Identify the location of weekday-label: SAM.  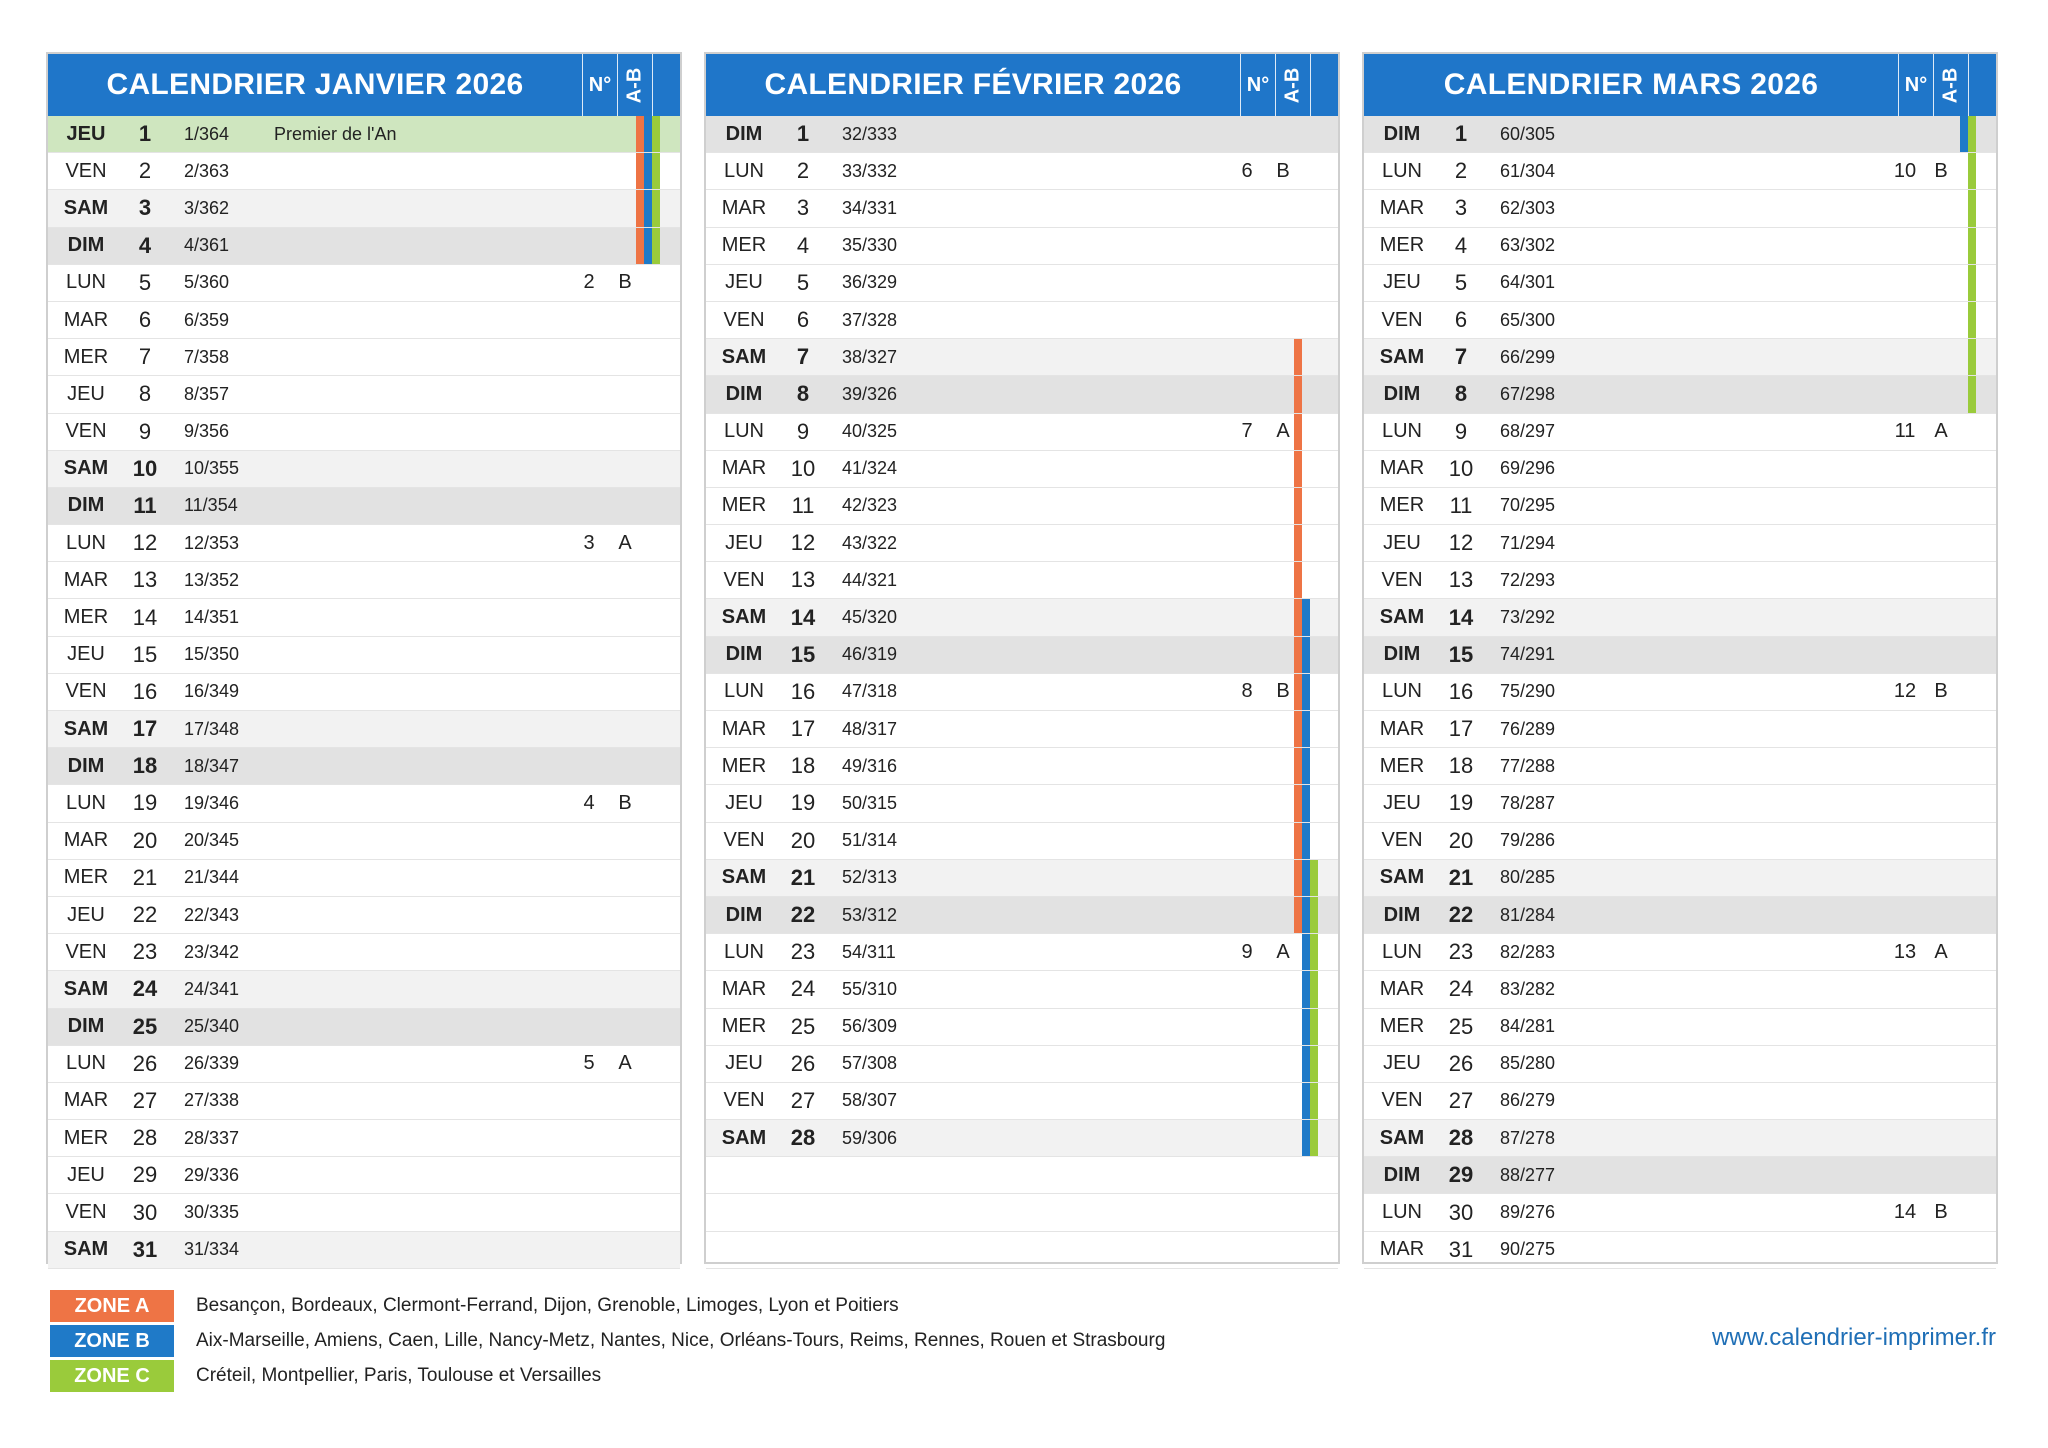
(1402, 1137).